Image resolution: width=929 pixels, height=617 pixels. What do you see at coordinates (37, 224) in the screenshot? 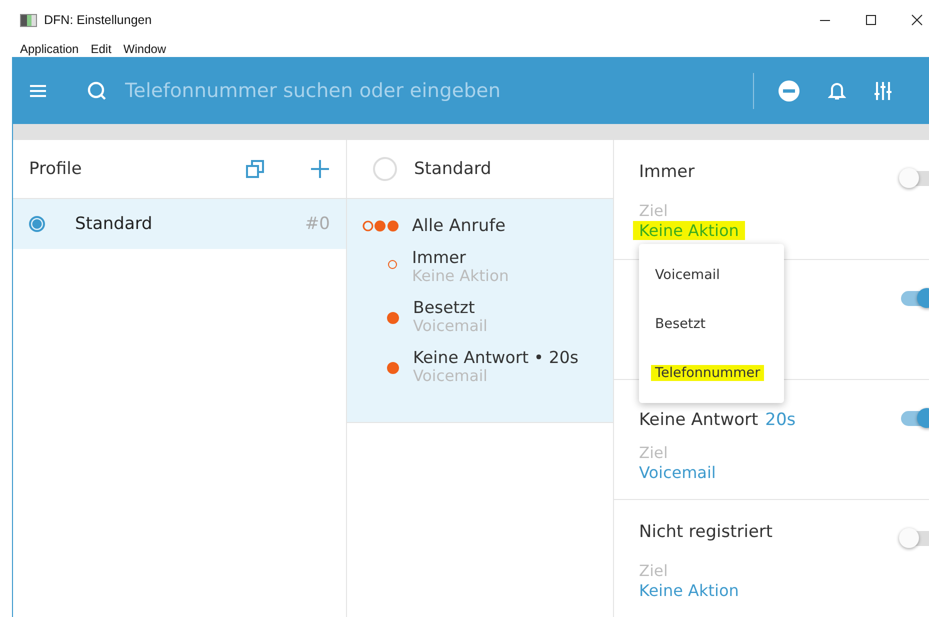
I see `radio-button` at bounding box center [37, 224].